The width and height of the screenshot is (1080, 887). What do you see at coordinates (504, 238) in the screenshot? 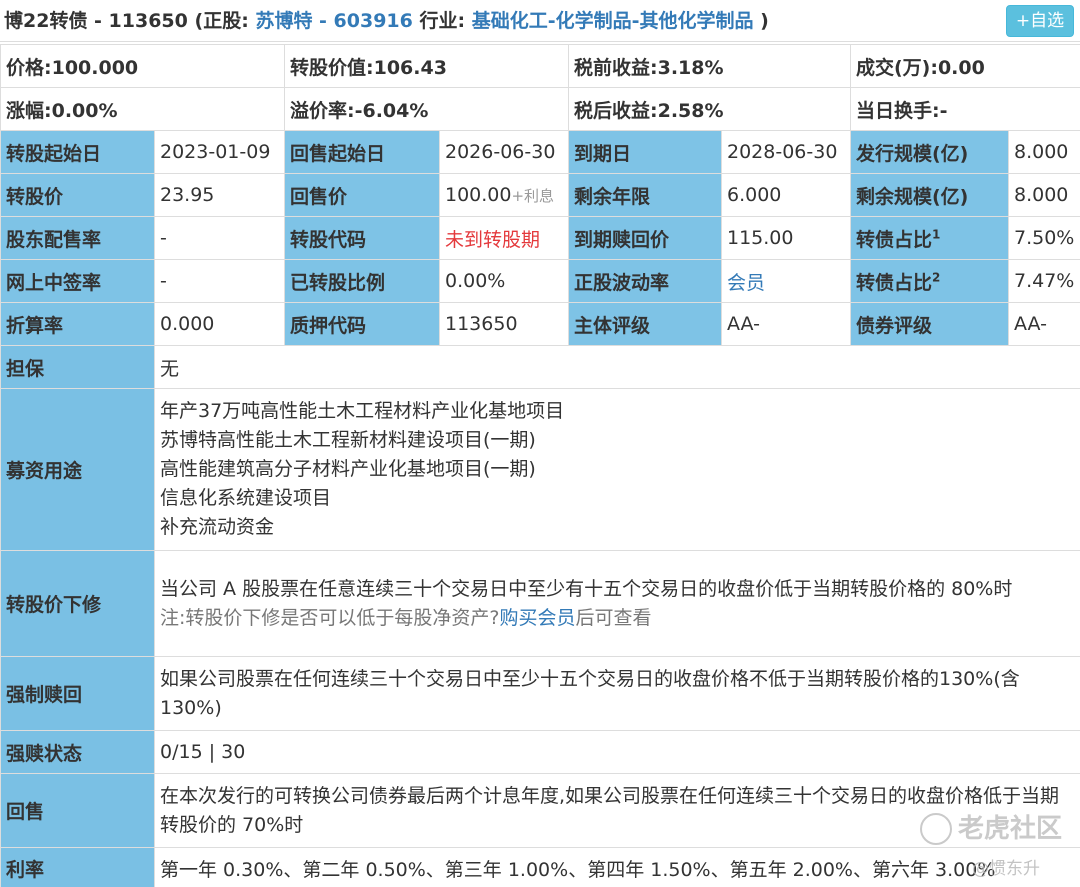
I see `conv-code-value: 未到转股期` at bounding box center [504, 238].